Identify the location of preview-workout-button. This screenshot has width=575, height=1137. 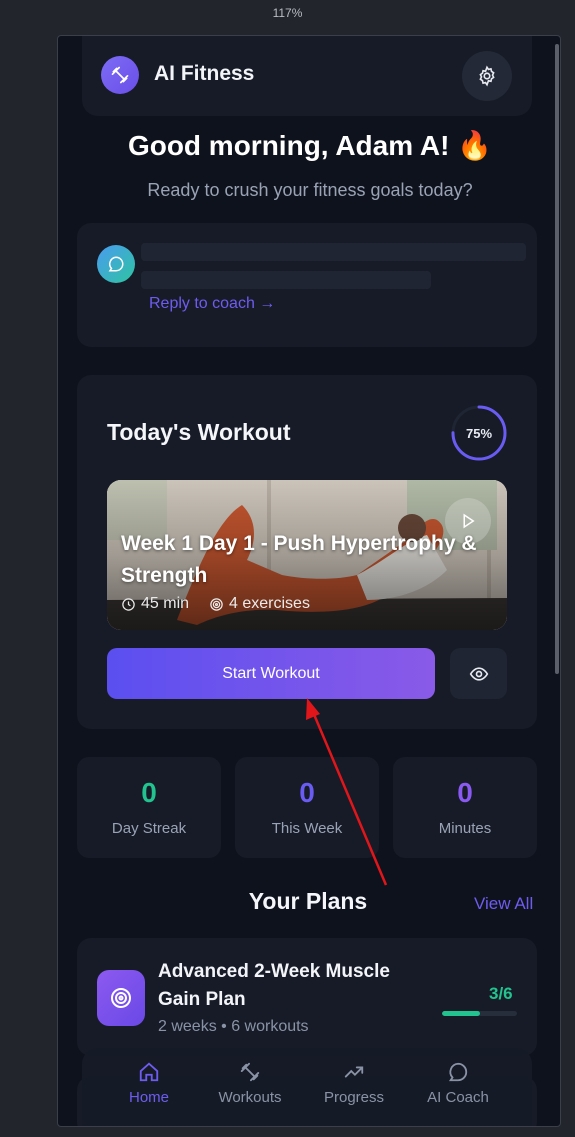
(478, 673).